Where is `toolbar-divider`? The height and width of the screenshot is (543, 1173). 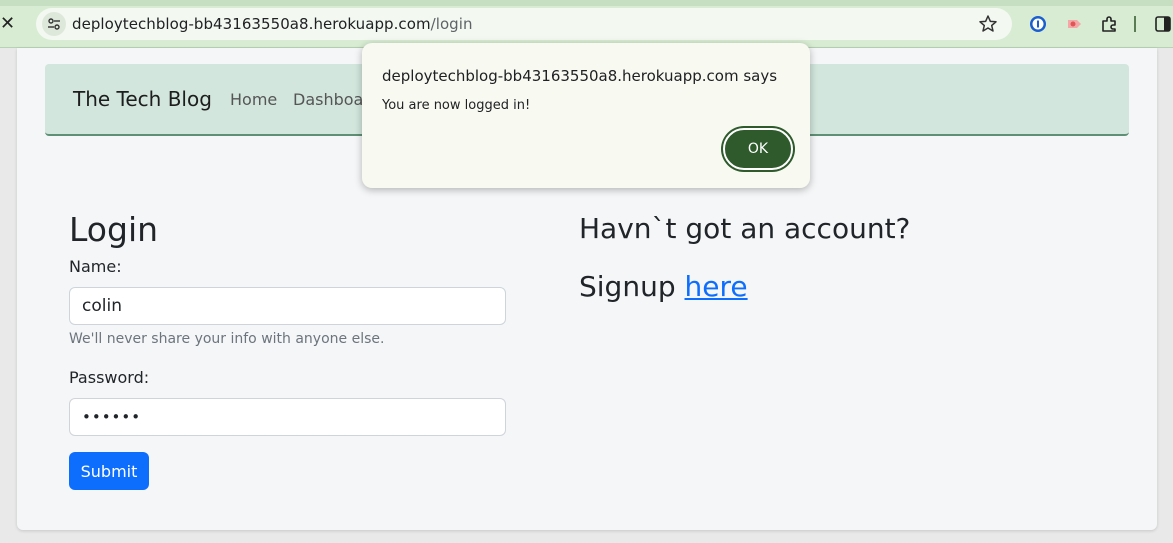
toolbar-divider is located at coordinates (1135, 24).